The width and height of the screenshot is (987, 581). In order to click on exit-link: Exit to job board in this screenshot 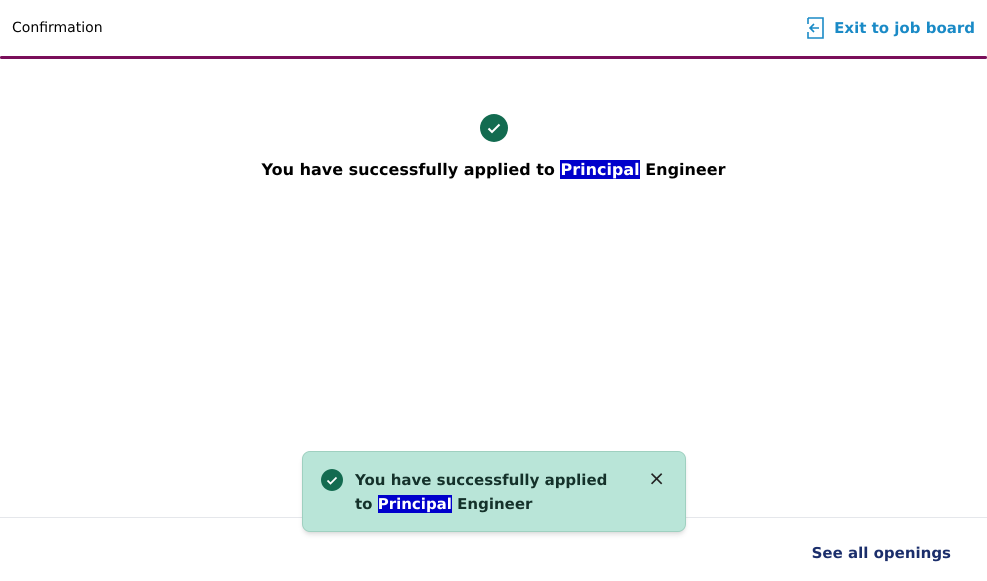, I will do `click(890, 28)`.